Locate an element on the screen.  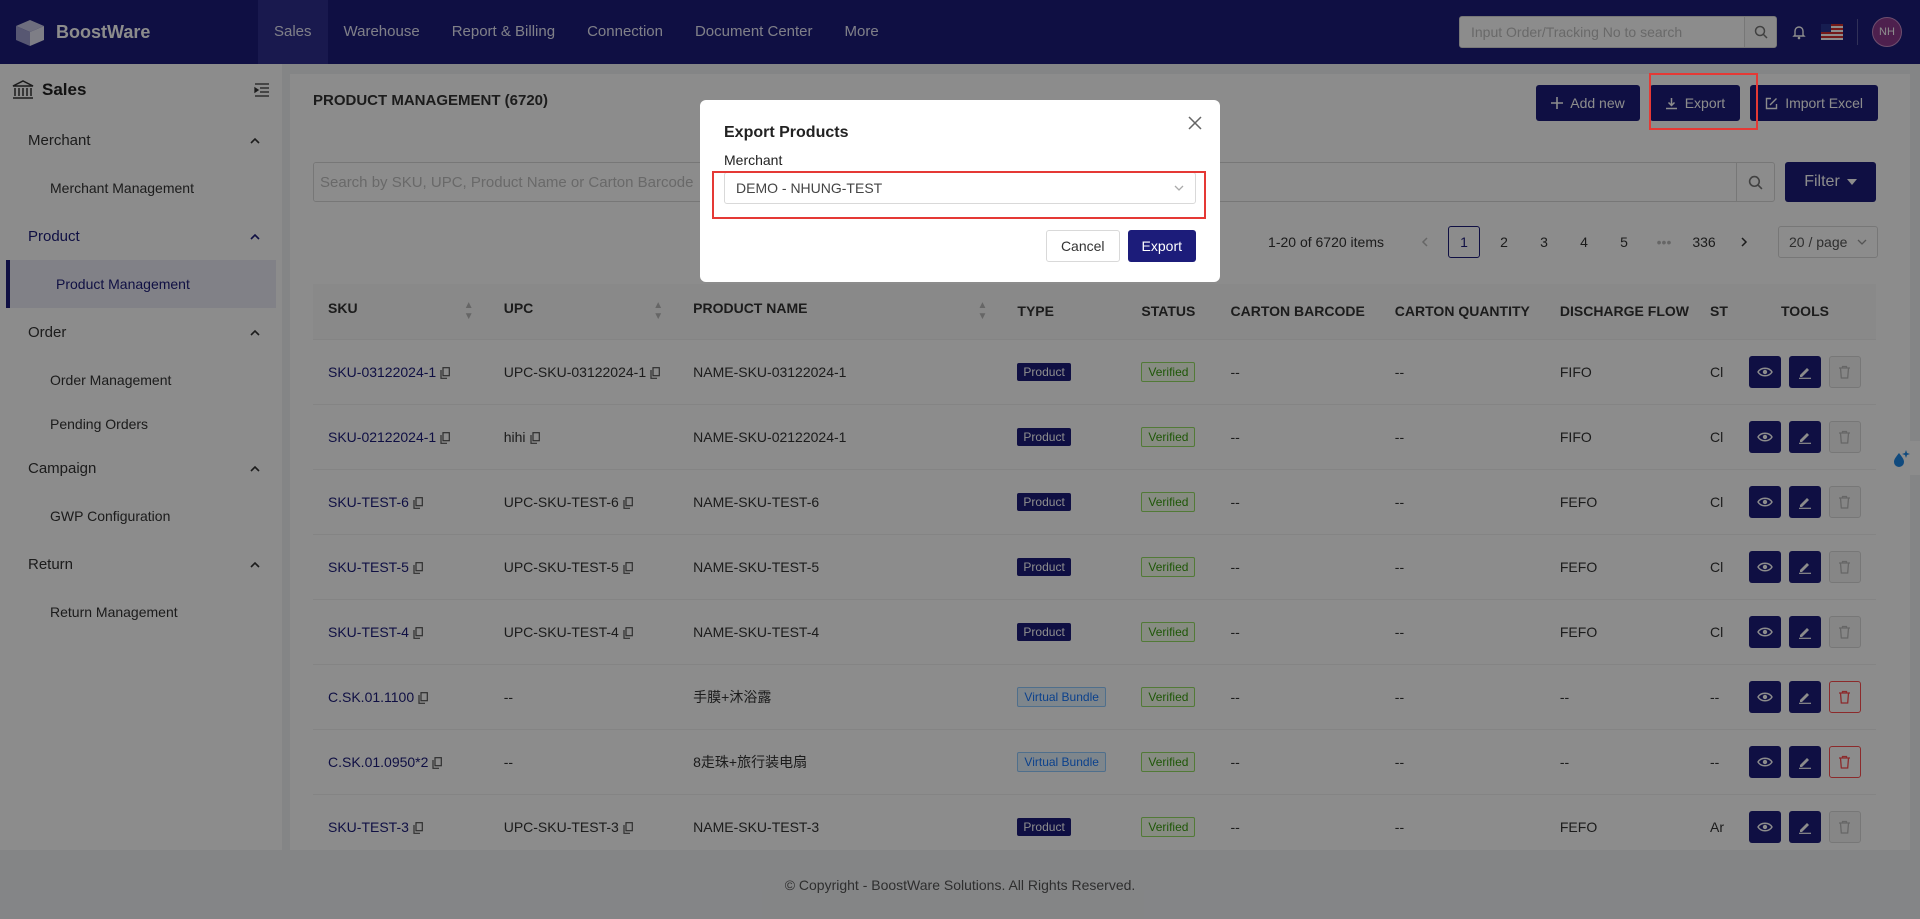
close-icon is located at coordinates (1195, 123).